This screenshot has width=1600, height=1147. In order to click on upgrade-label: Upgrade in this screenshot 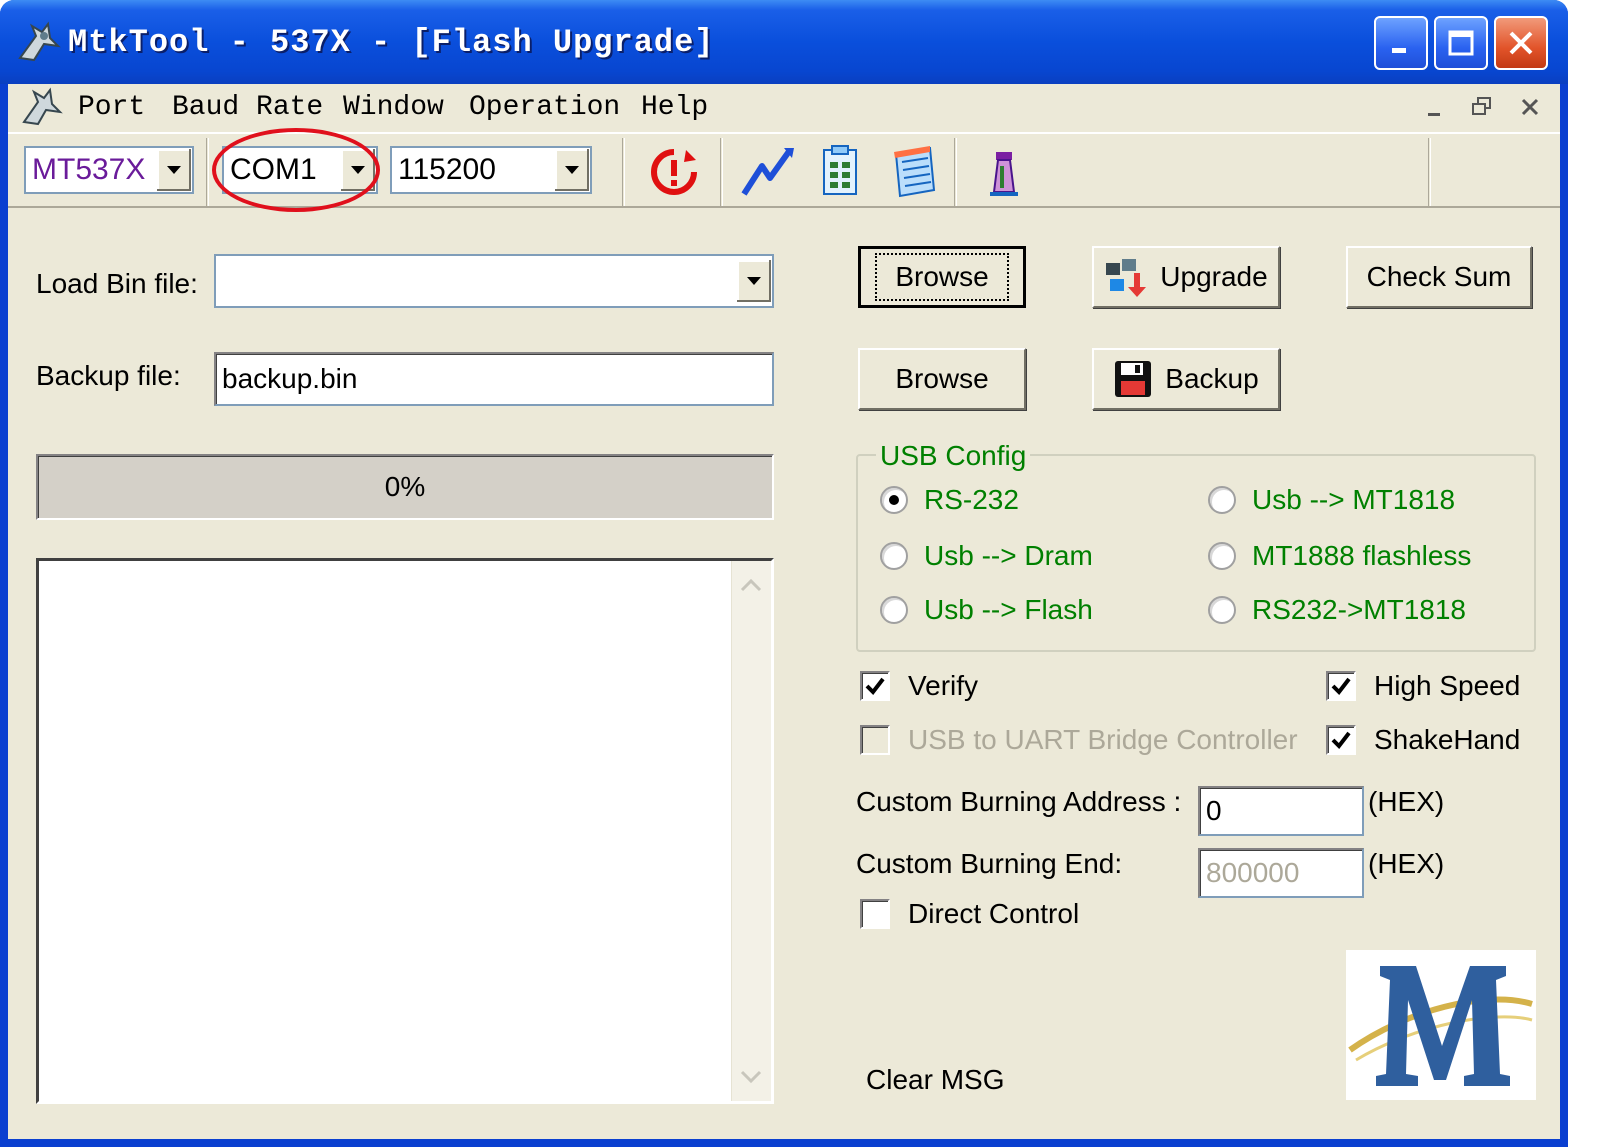, I will do `click(1214, 276)`.